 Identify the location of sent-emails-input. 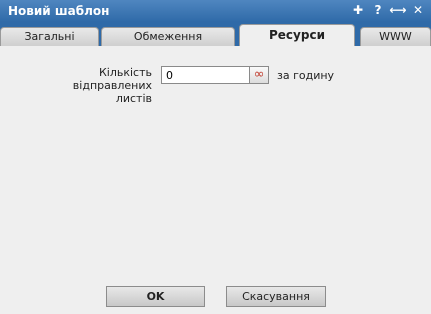
(205, 75).